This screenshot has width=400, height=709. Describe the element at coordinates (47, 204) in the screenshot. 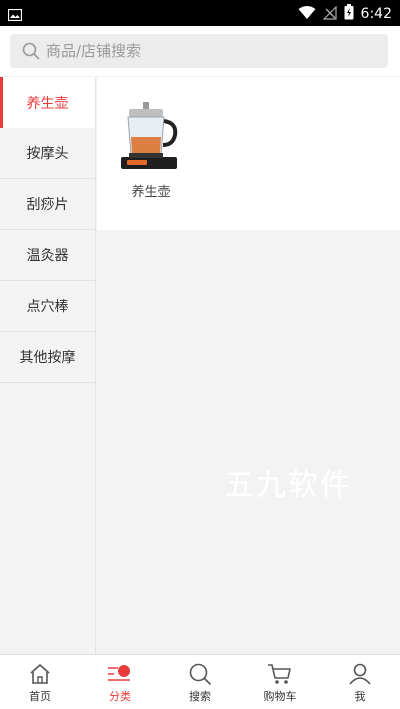

I see `sidebar-item-gua-sha: 刮痧片` at that location.